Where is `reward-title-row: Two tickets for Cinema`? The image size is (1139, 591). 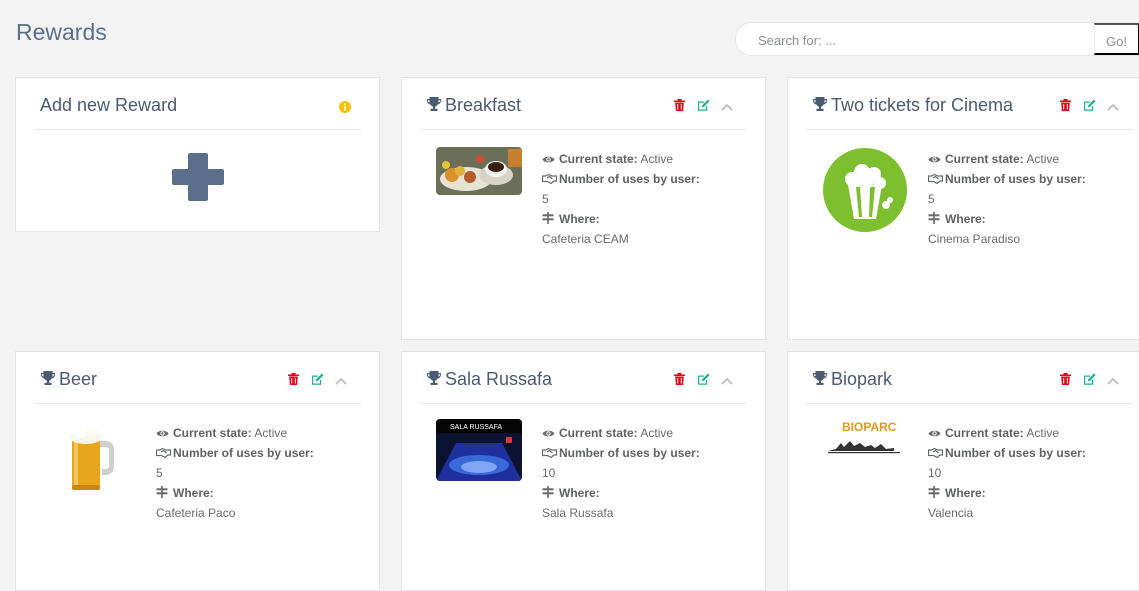
reward-title-row: Two tickets for Cinema is located at coordinates (912, 106).